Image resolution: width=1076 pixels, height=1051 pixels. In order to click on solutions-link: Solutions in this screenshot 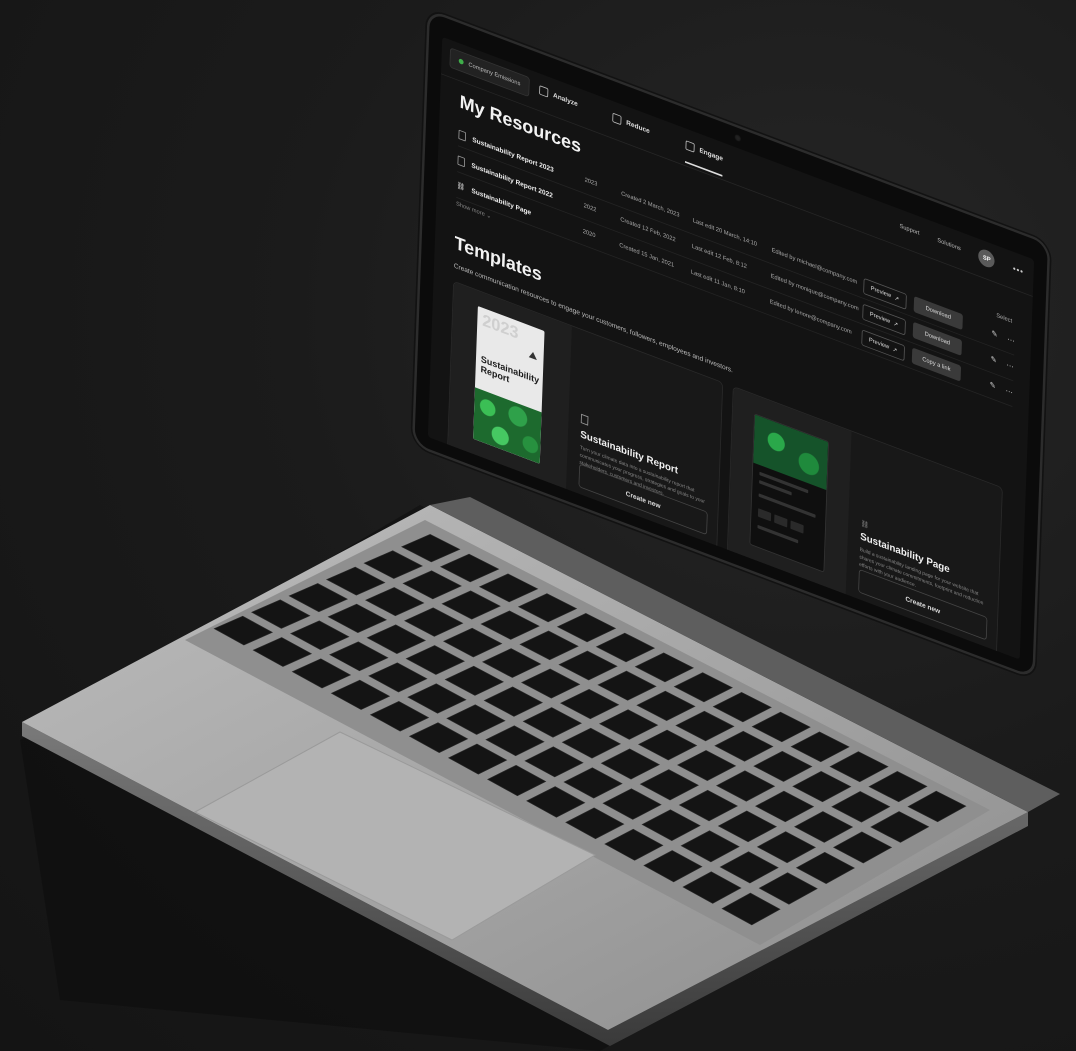, I will do `click(949, 244)`.